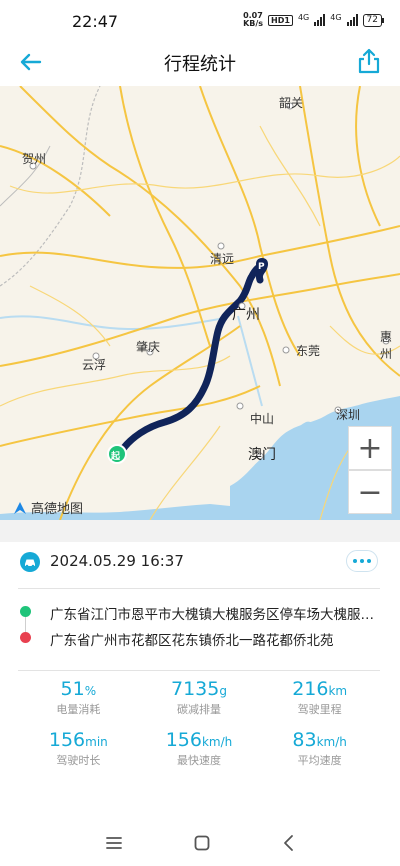 Image resolution: width=400 pixels, height=866 pixels. What do you see at coordinates (215, 615) in the screenshot?
I see `start-address: 广东省江门市恩平市大槐镇大槐服务区停车场大槐服务区` at bounding box center [215, 615].